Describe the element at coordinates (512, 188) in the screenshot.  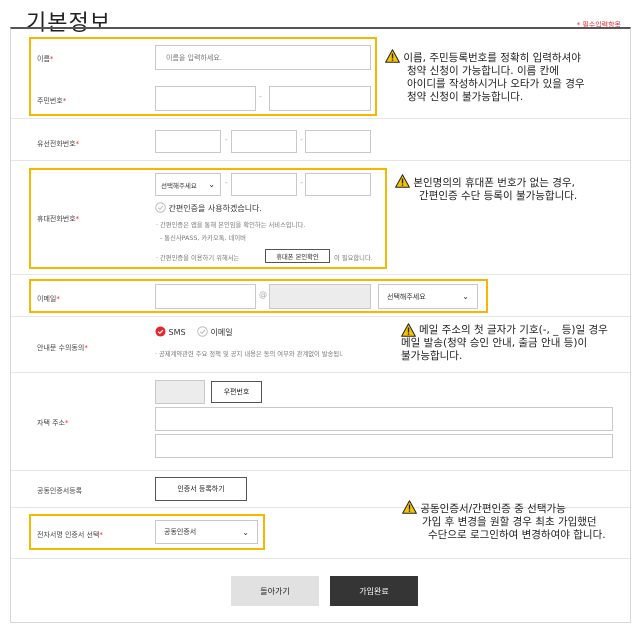
I see `mobile-annotation: 본인명의의 휴대폰 번호가 없는 경우, 간편인증 수단 등록이 불가능합니다.` at that location.